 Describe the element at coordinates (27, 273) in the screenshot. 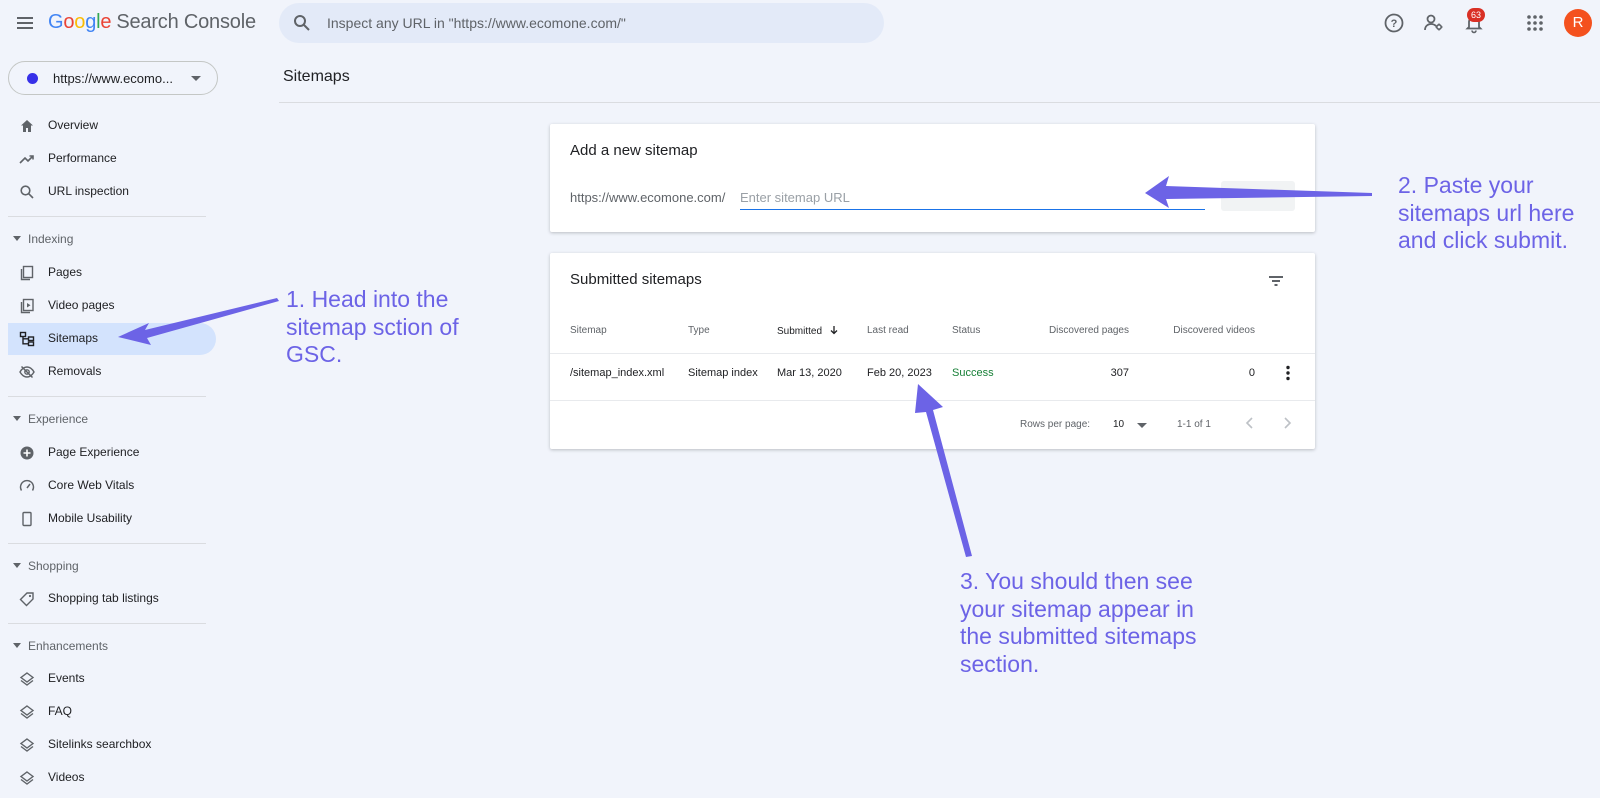

I see `pages-icon` at that location.